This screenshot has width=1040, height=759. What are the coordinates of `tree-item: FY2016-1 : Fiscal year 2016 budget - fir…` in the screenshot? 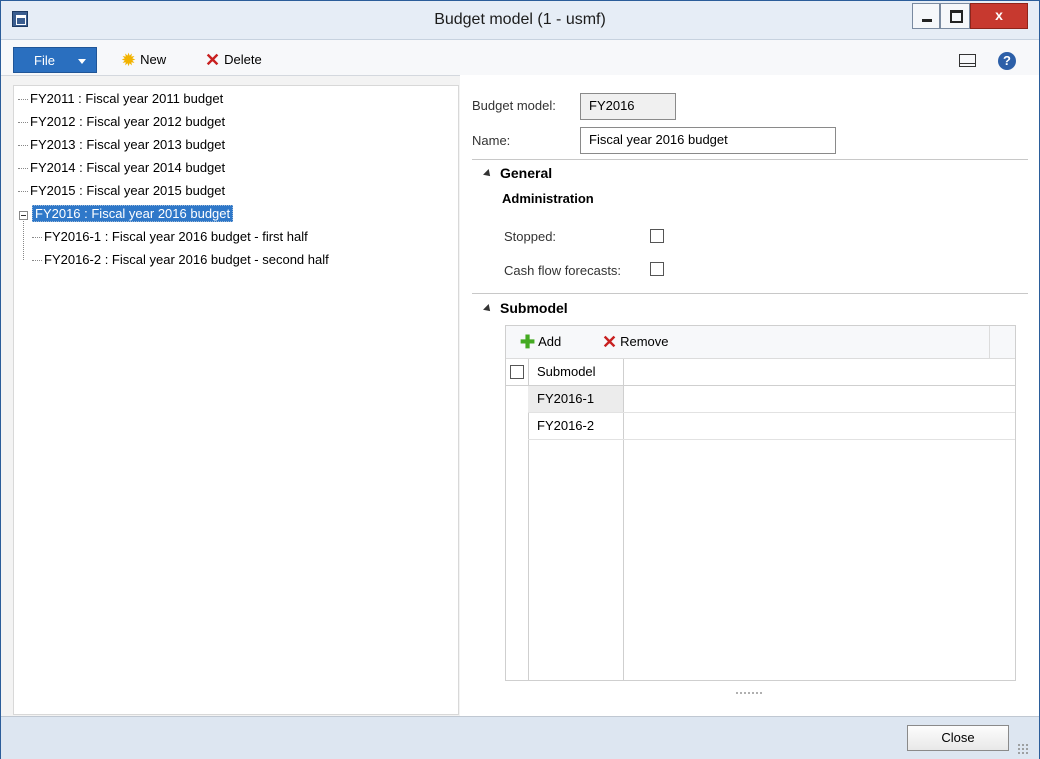 It's located at (170, 237).